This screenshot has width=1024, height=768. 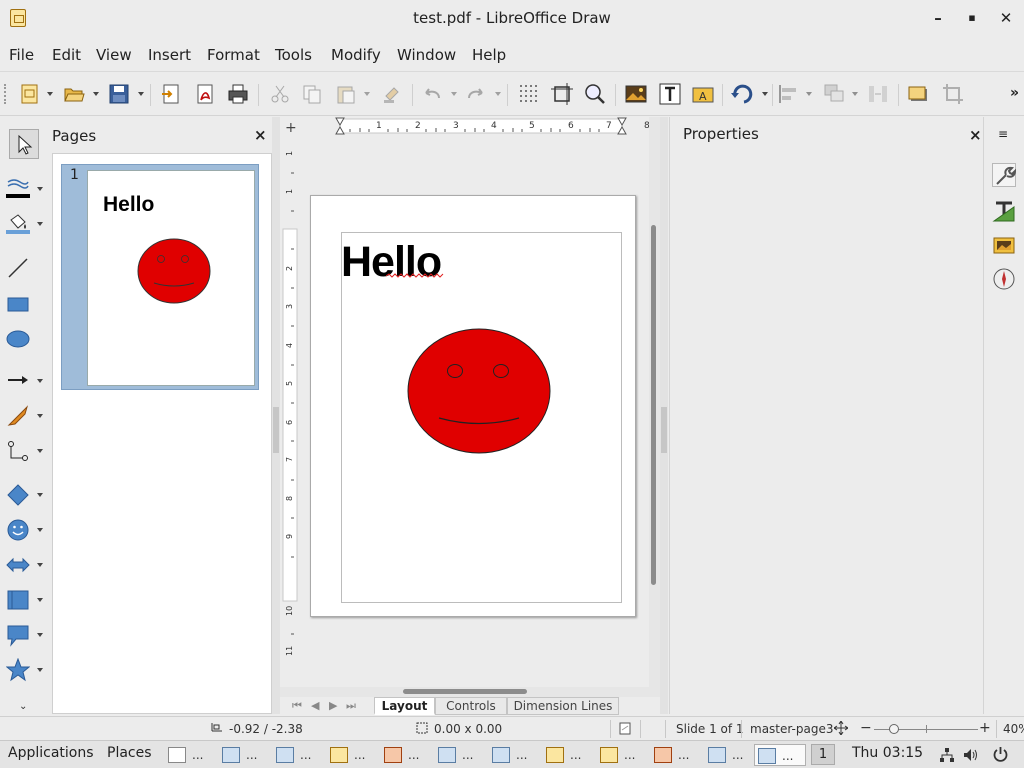 What do you see at coordinates (5, 94) in the screenshot?
I see `toolbar-grip` at bounding box center [5, 94].